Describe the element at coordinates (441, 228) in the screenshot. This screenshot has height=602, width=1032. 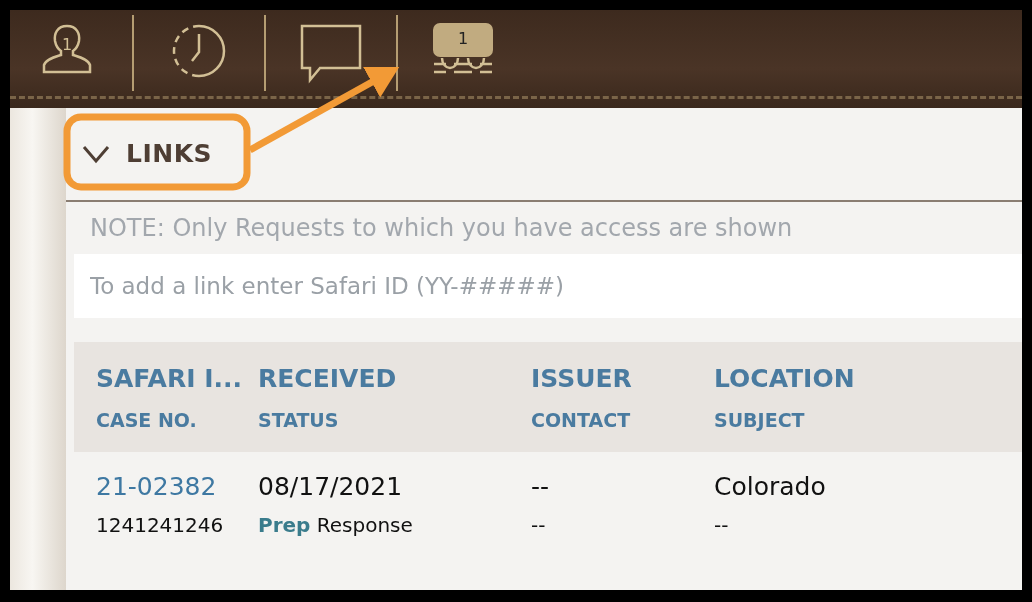
I see `note-text: NOTE: Only Requests to which you have access are shown` at that location.